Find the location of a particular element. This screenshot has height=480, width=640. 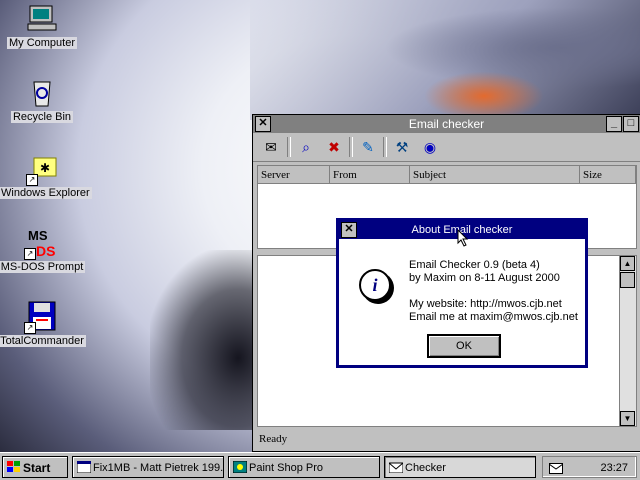

computer-icon is located at coordinates (42, 18).